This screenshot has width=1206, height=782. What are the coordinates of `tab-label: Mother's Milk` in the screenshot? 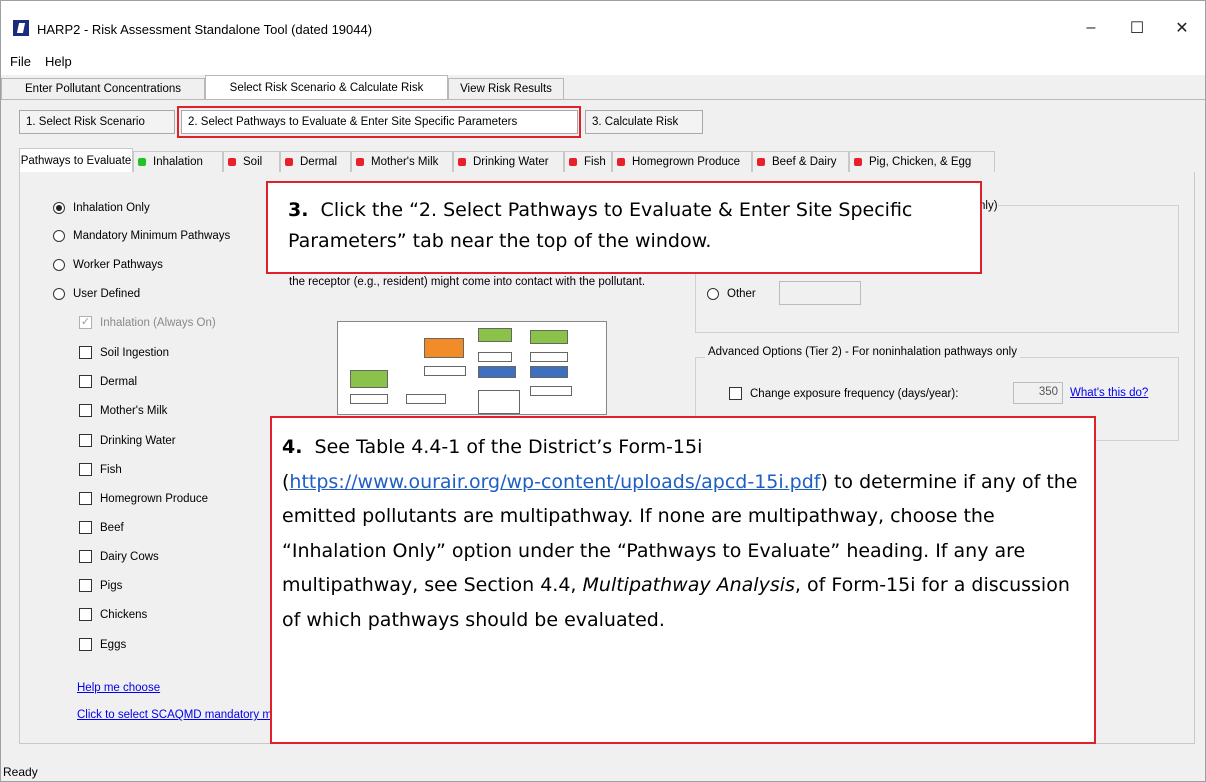 It's located at (405, 162).